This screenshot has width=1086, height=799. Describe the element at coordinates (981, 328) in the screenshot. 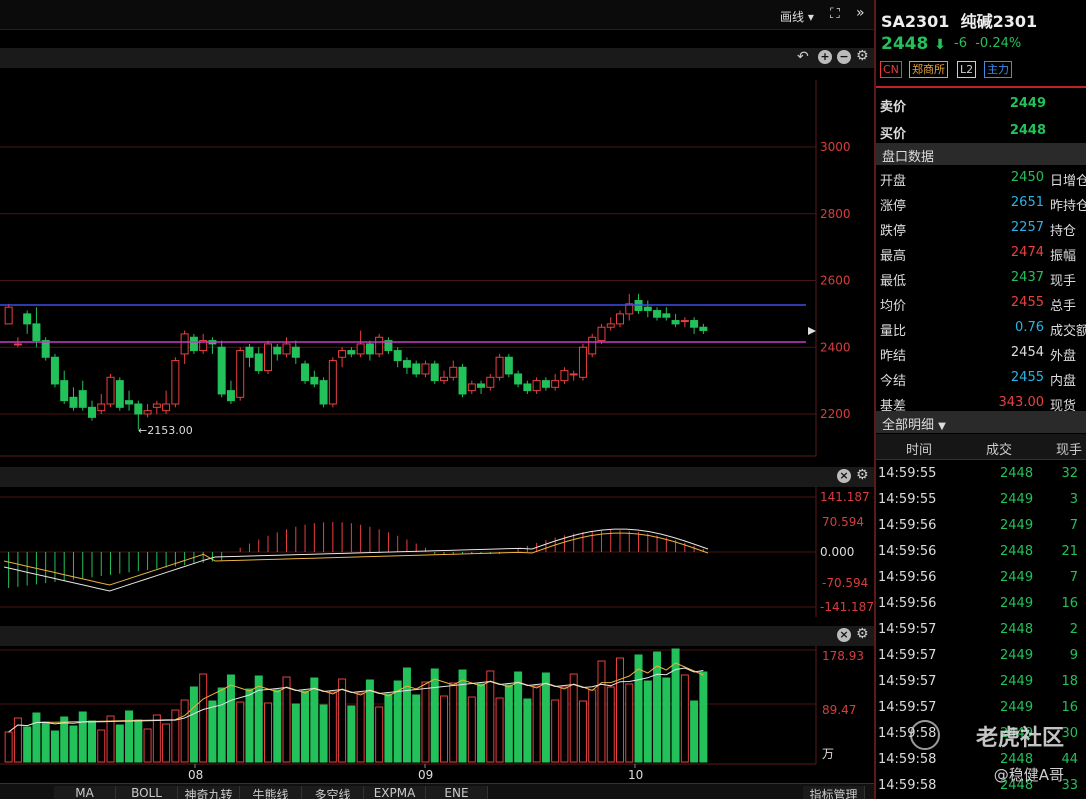

I see `panel-row: 量比 0.76 成交额` at that location.